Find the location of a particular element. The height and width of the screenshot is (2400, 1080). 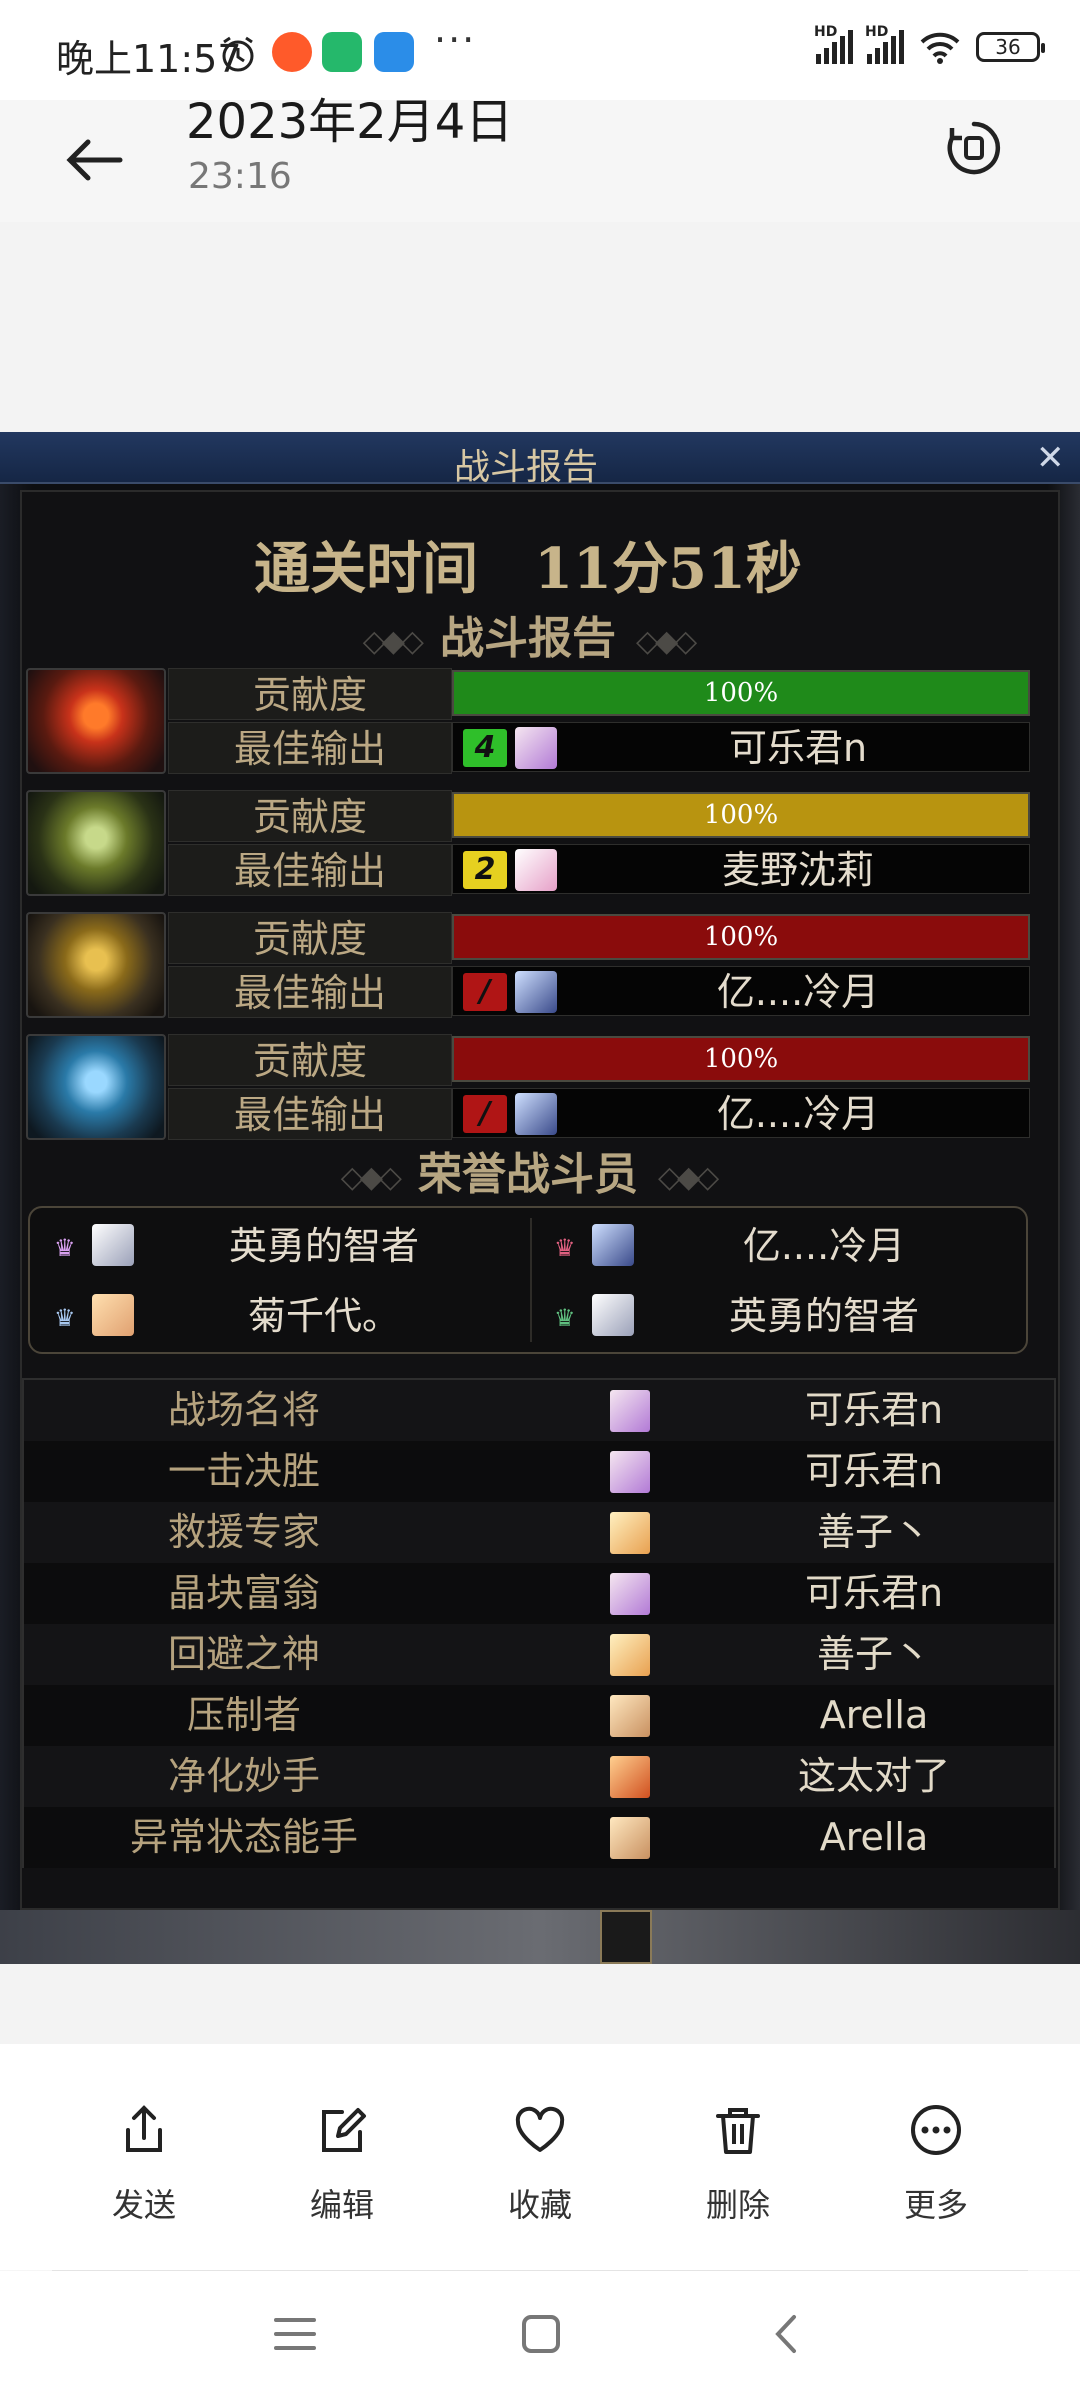

boss-portrait-green is located at coordinates (96, 843).